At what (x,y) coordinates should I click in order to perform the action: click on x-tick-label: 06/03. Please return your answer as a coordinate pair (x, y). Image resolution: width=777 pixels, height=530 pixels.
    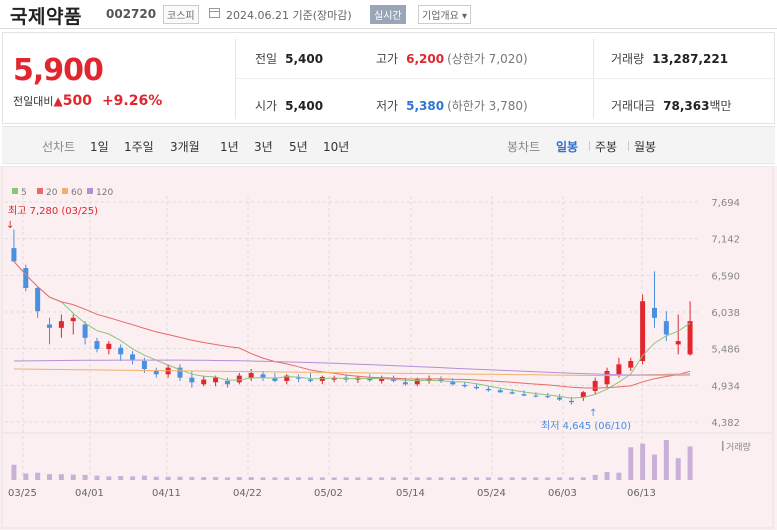
    Looking at the image, I should click on (562, 493).